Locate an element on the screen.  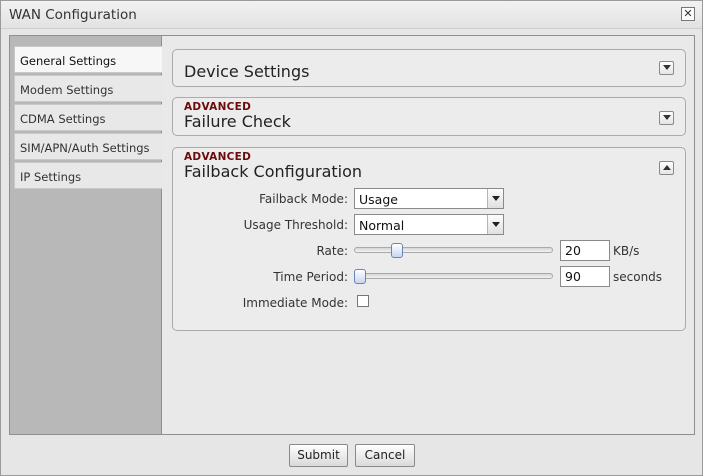
sidebar-item-modem-settings: Modem Settings is located at coordinates (88, 88).